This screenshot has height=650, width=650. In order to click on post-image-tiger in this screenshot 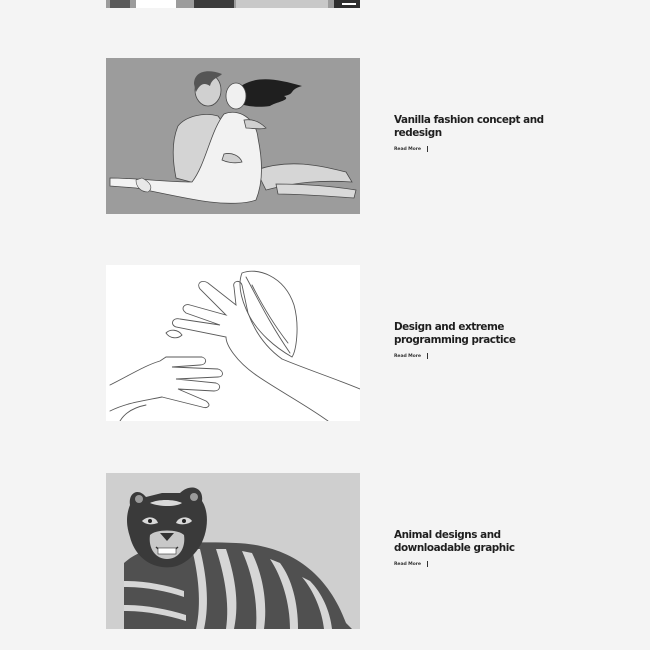, I will do `click(233, 551)`.